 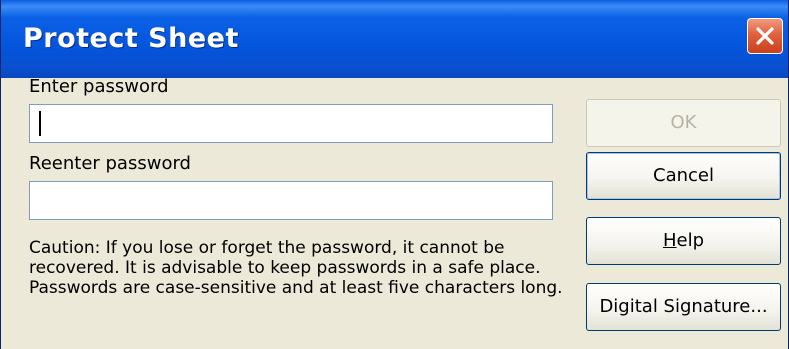 I want to click on reenter-password-input, so click(x=291, y=200).